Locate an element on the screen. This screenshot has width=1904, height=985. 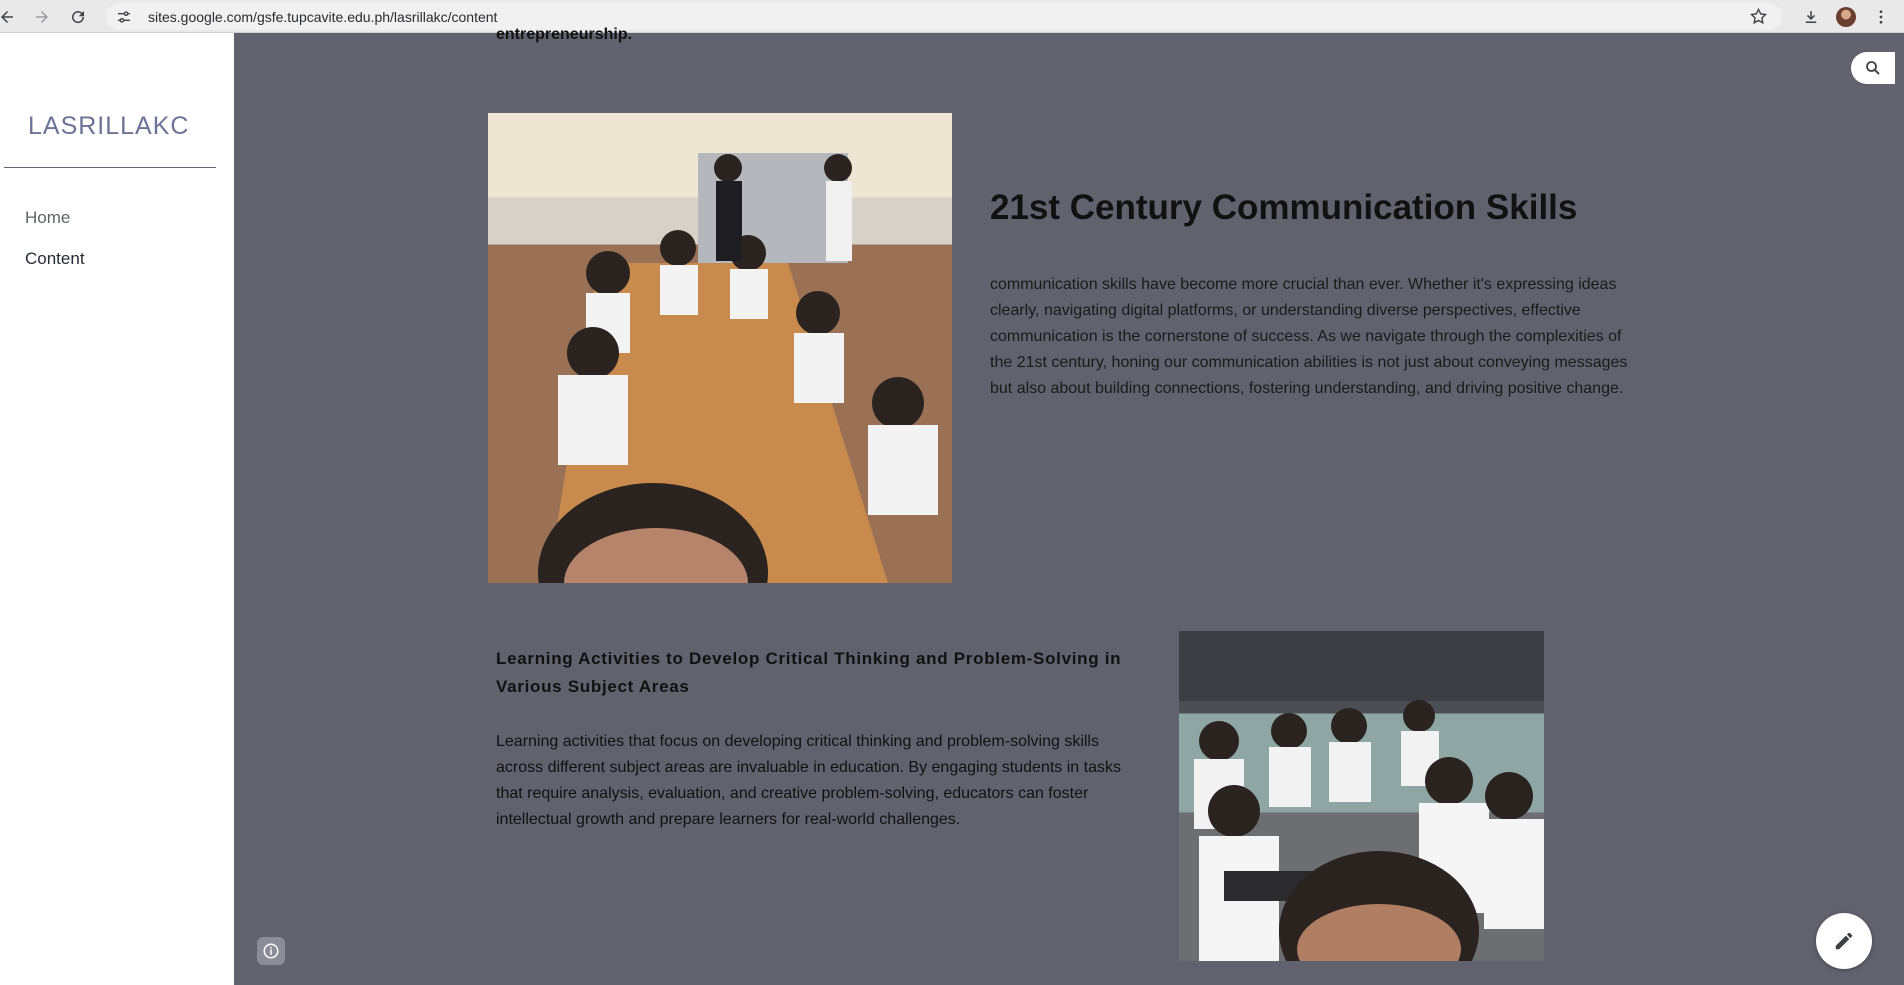
search-icon is located at coordinates (1873, 68).